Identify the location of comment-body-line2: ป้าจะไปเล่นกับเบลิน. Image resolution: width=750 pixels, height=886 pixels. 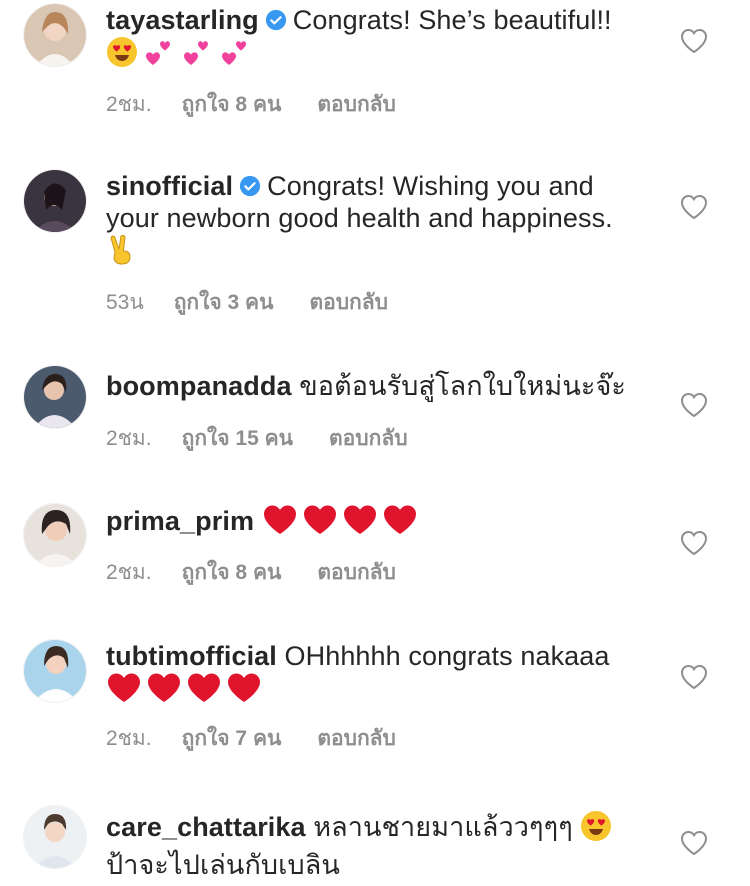
(223, 865).